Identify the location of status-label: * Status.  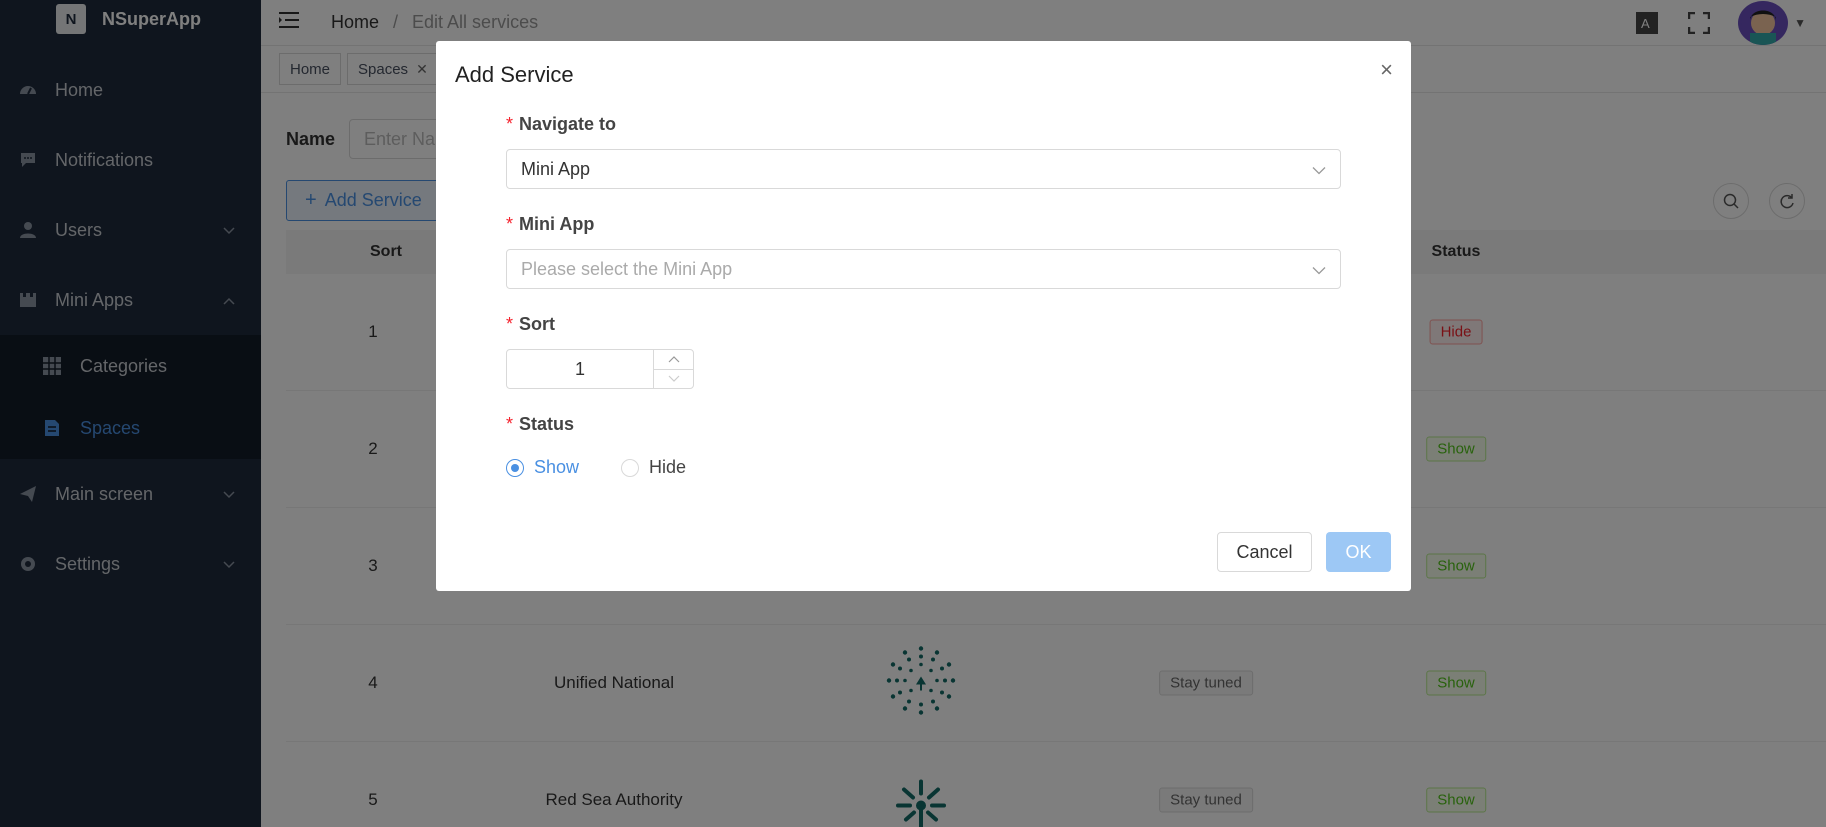
(540, 424).